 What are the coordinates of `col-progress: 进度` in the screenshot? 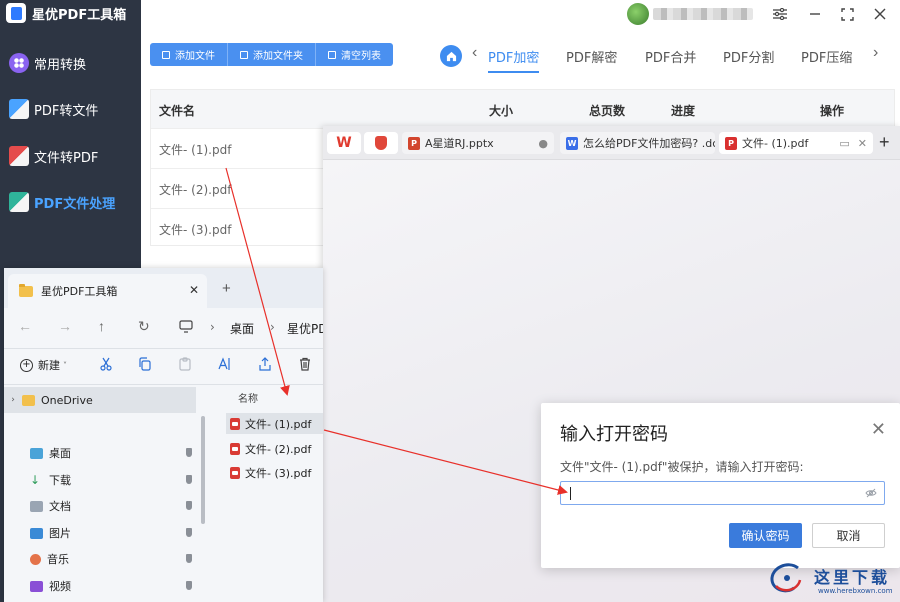 It's located at (683, 111).